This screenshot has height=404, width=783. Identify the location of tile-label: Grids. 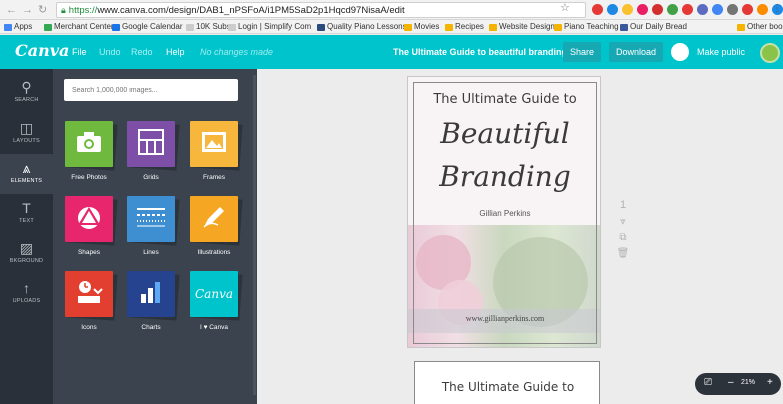
(151, 177).